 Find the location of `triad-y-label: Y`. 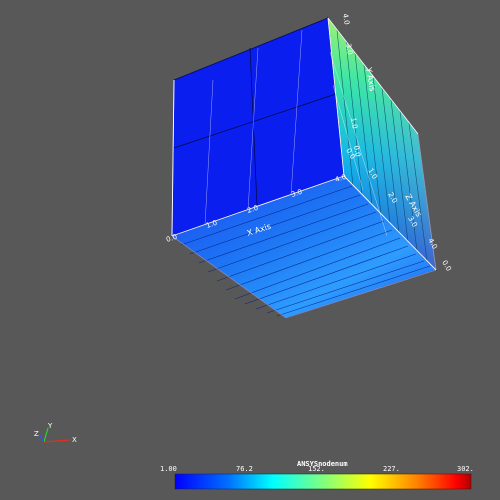

triad-y-label: Y is located at coordinates (50, 426).